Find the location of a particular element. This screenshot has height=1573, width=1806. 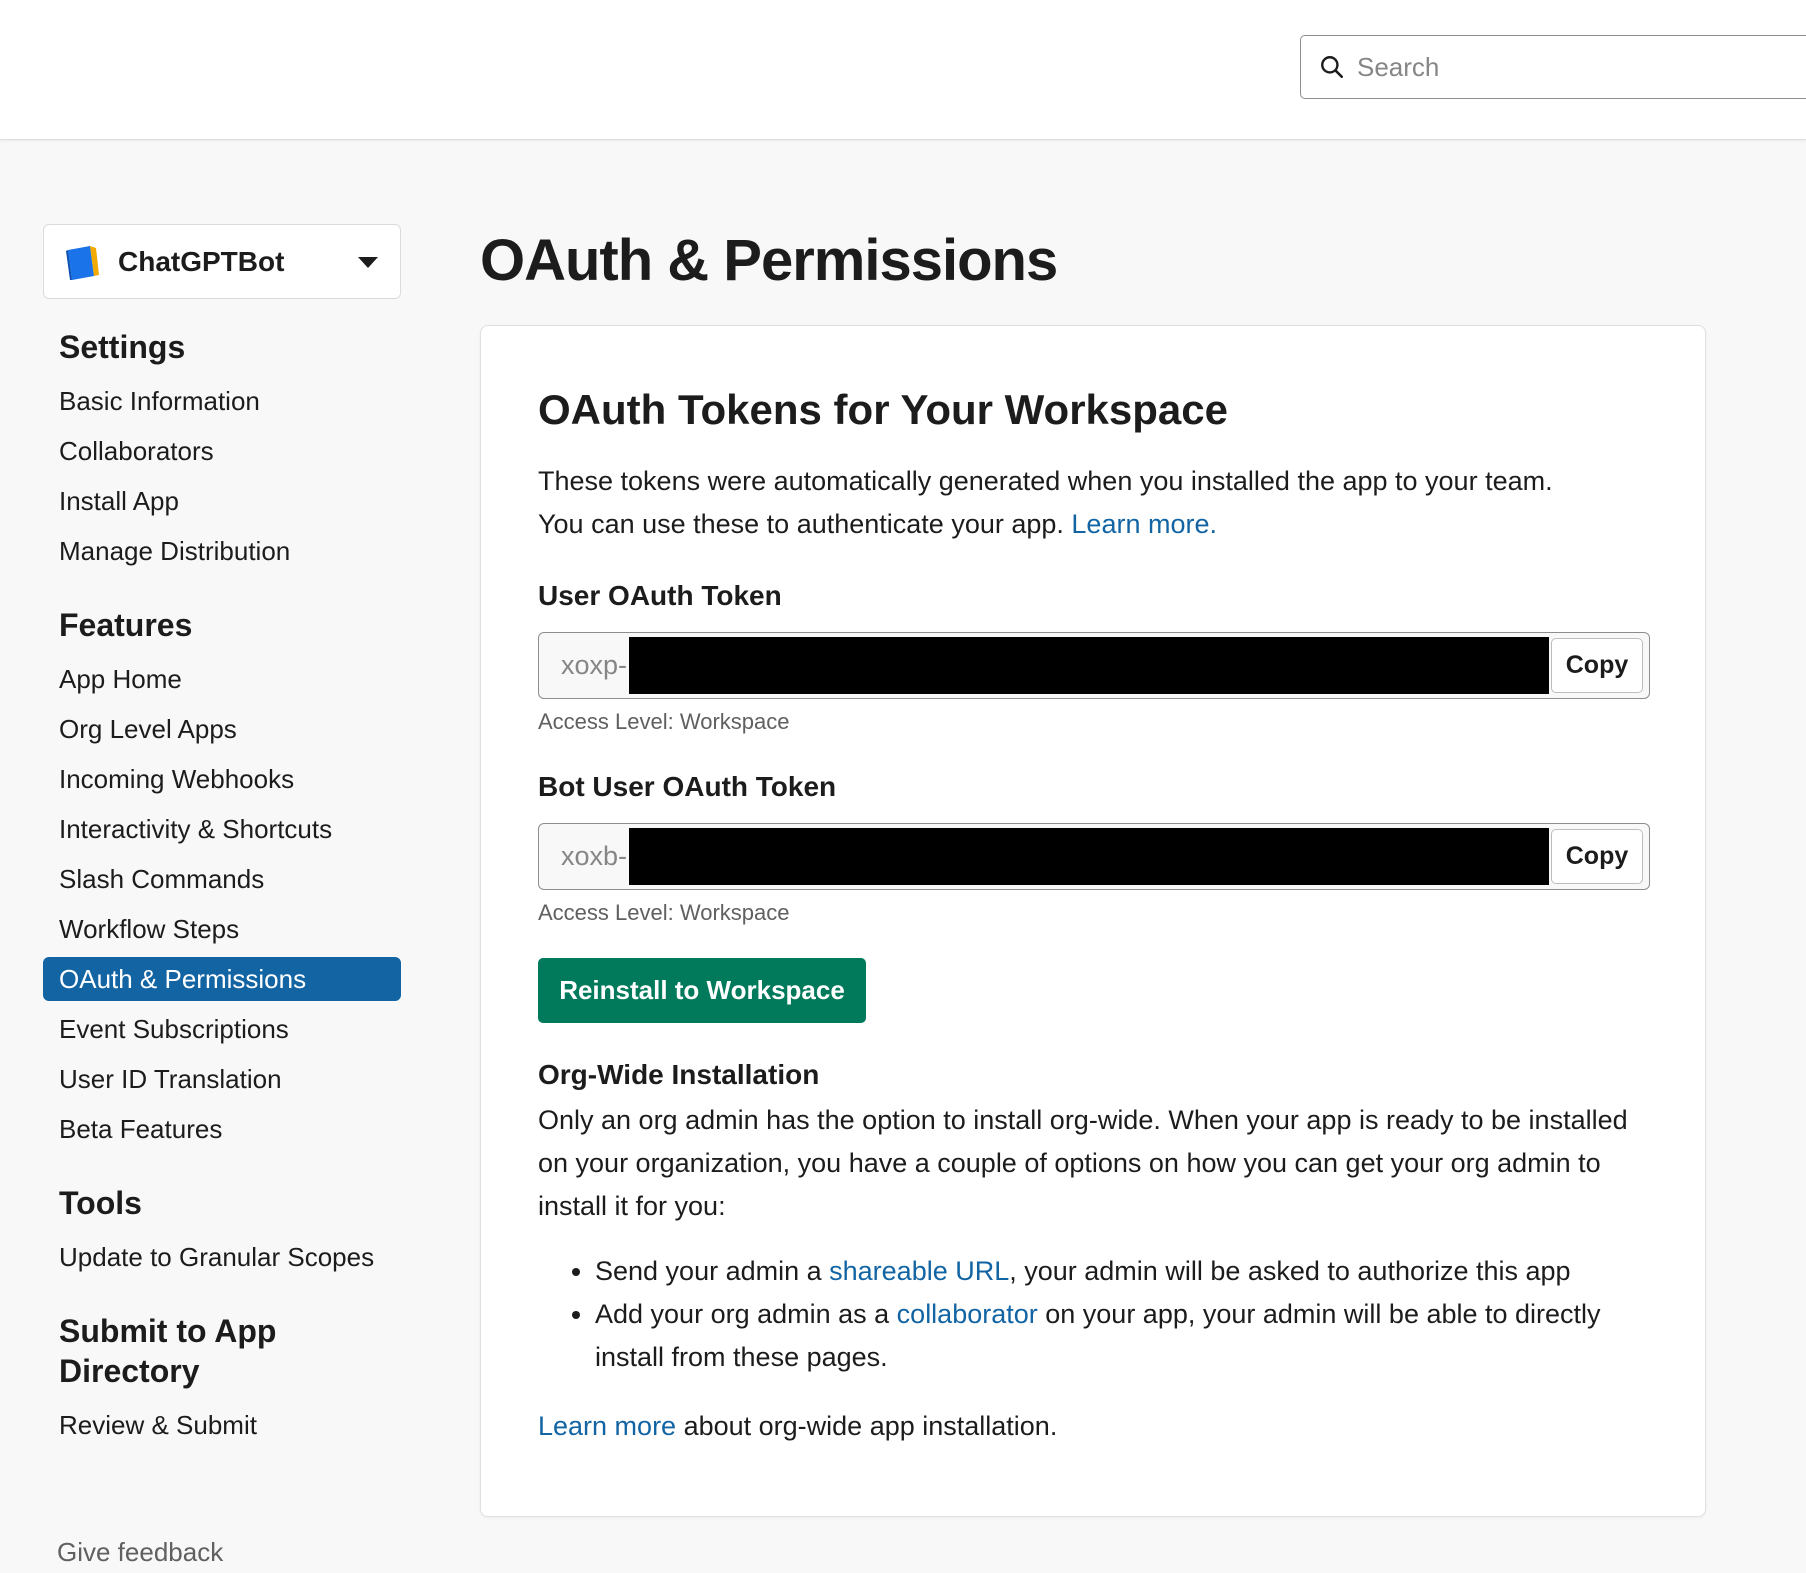

sidebar-item-basic-information: Basic Information is located at coordinates (222, 401).